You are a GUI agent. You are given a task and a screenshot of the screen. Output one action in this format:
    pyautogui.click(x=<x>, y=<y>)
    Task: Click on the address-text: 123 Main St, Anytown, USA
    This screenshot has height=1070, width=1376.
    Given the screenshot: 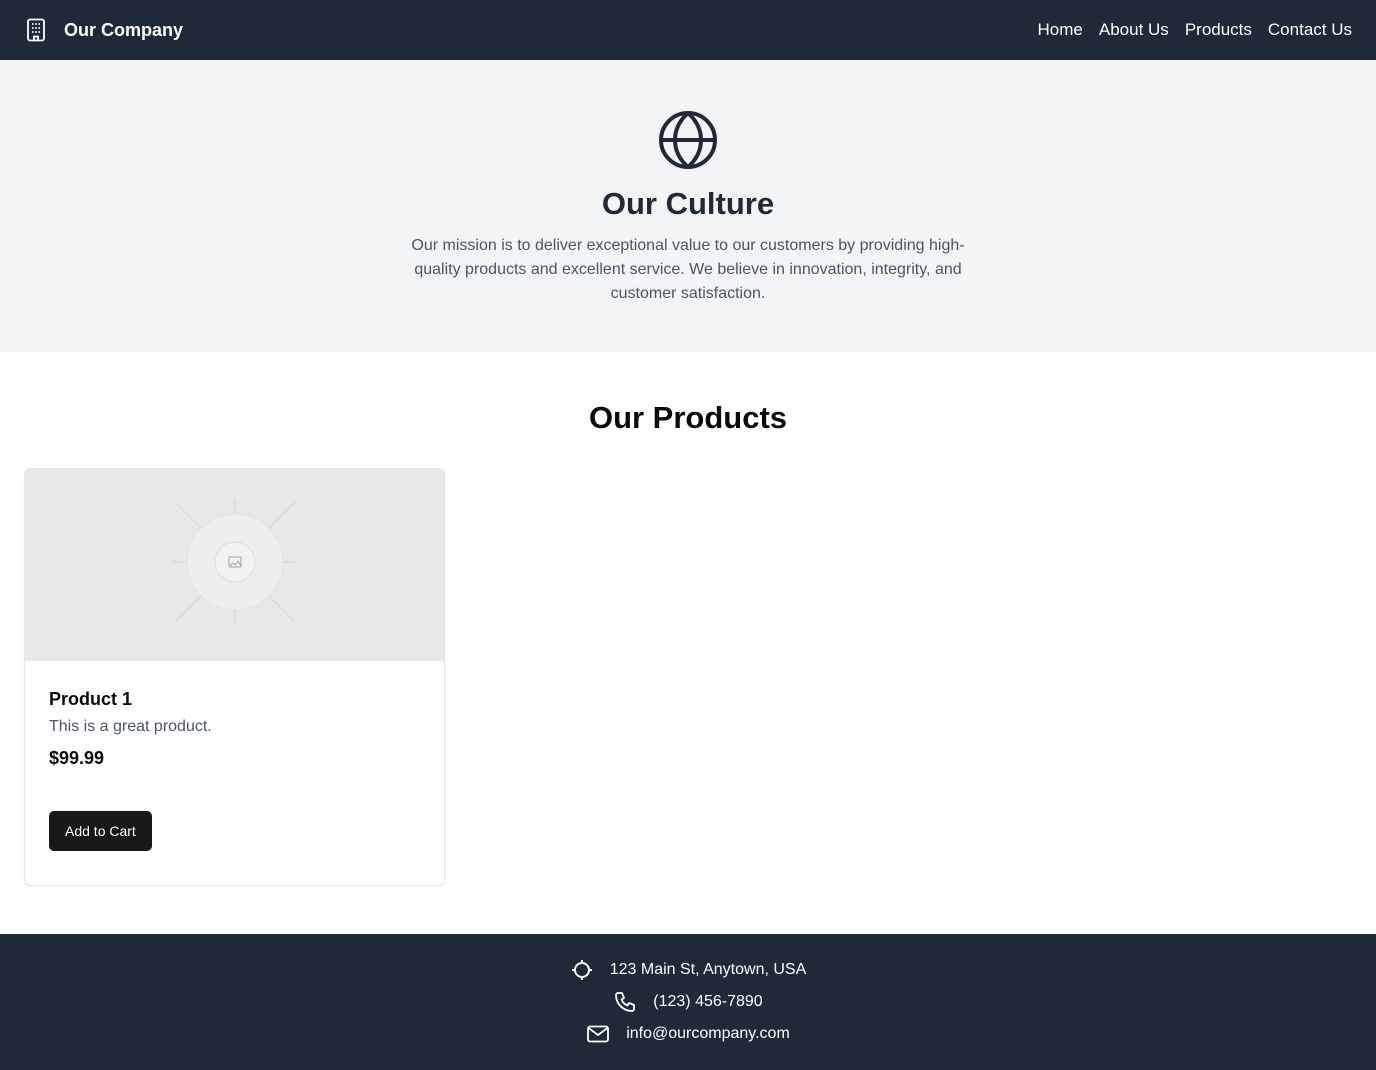 What is the action you would take?
    pyautogui.click(x=708, y=969)
    